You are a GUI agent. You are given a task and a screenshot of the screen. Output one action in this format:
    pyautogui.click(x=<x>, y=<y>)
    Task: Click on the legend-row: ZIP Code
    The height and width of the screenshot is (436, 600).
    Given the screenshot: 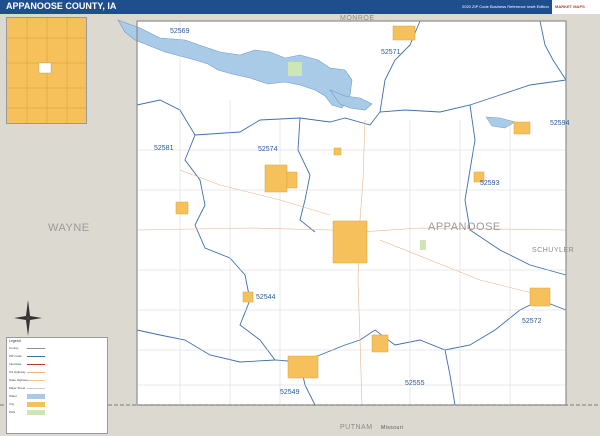 What is the action you would take?
    pyautogui.click(x=15, y=356)
    